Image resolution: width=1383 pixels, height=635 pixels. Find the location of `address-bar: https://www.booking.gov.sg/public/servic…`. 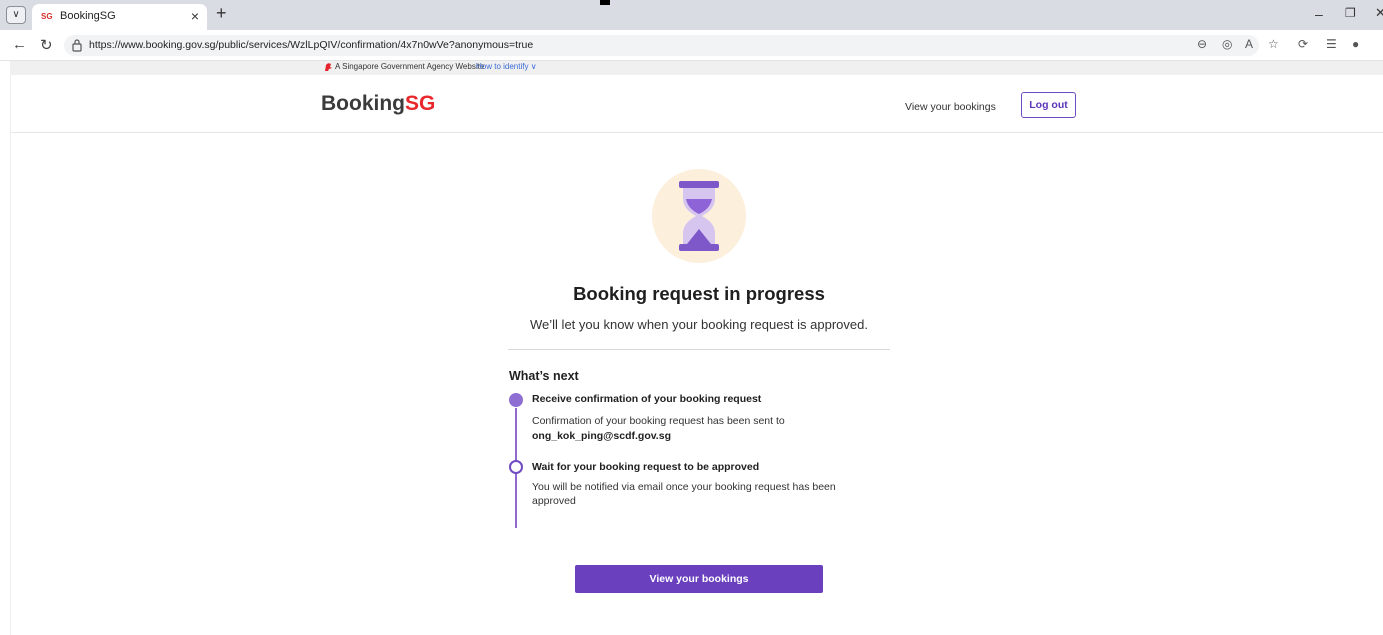

address-bar: https://www.booking.gov.sg/public/servic… is located at coordinates (661, 45).